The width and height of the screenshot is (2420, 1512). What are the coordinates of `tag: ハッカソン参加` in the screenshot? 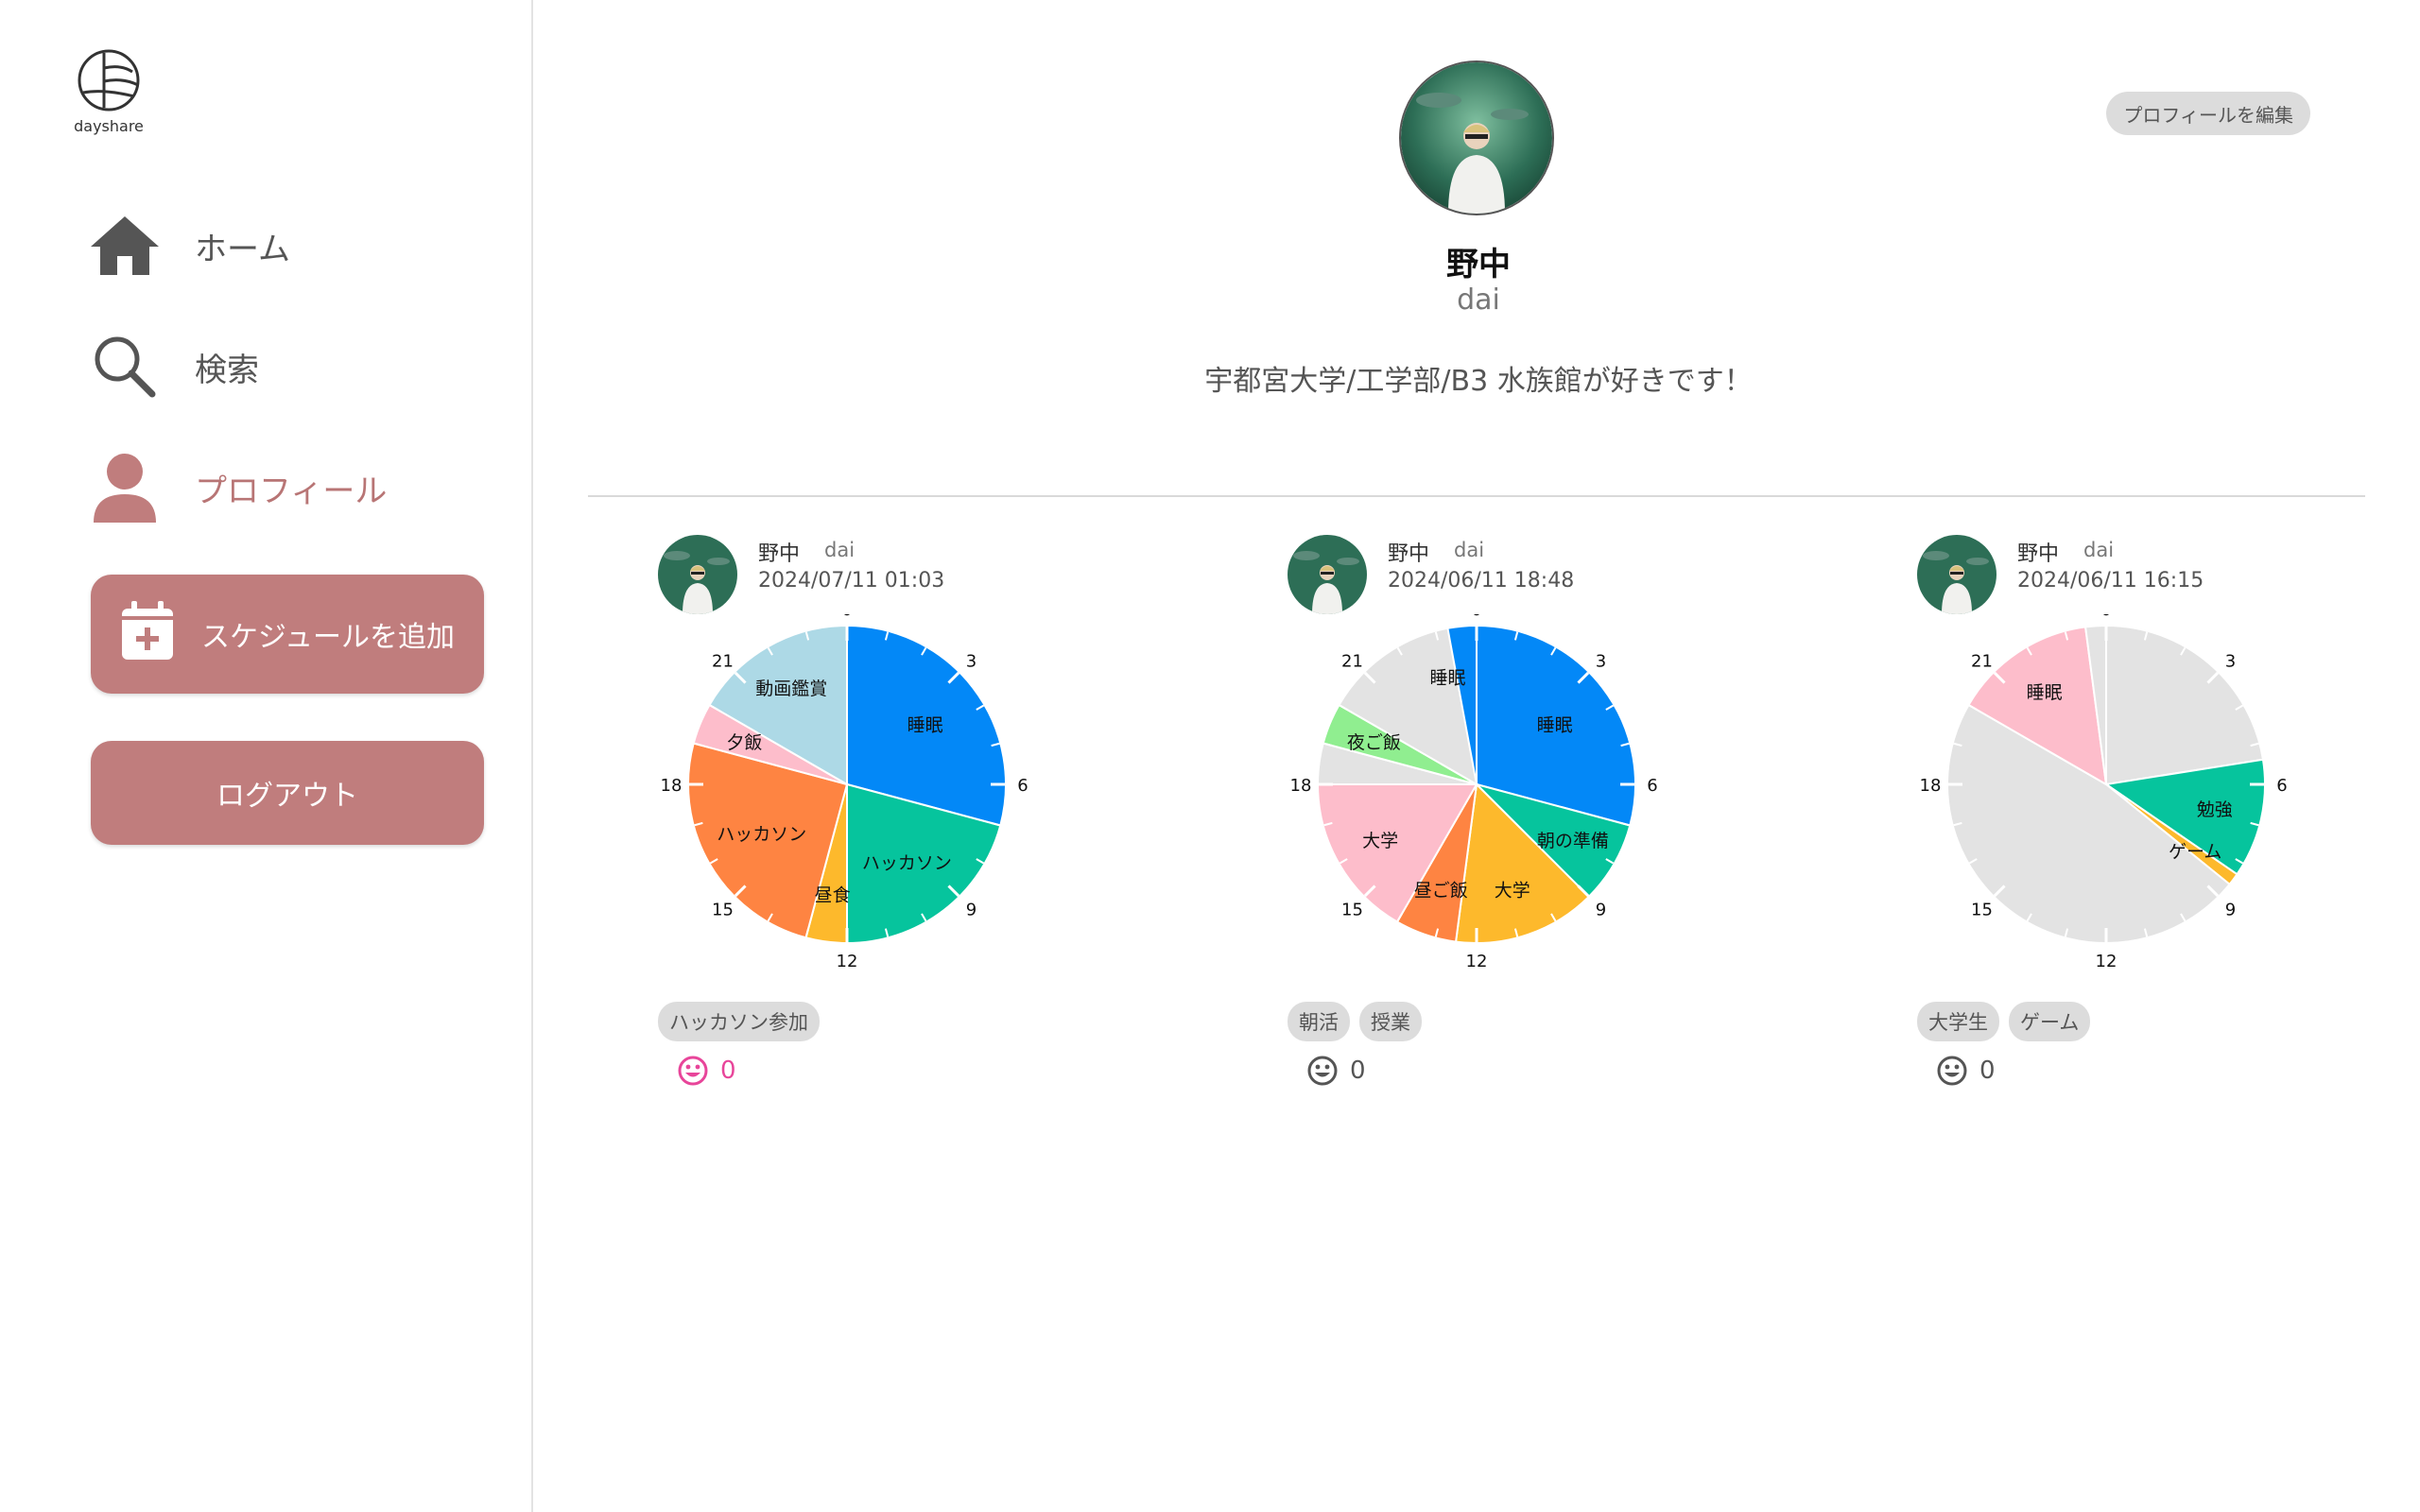 It's located at (739, 1021).